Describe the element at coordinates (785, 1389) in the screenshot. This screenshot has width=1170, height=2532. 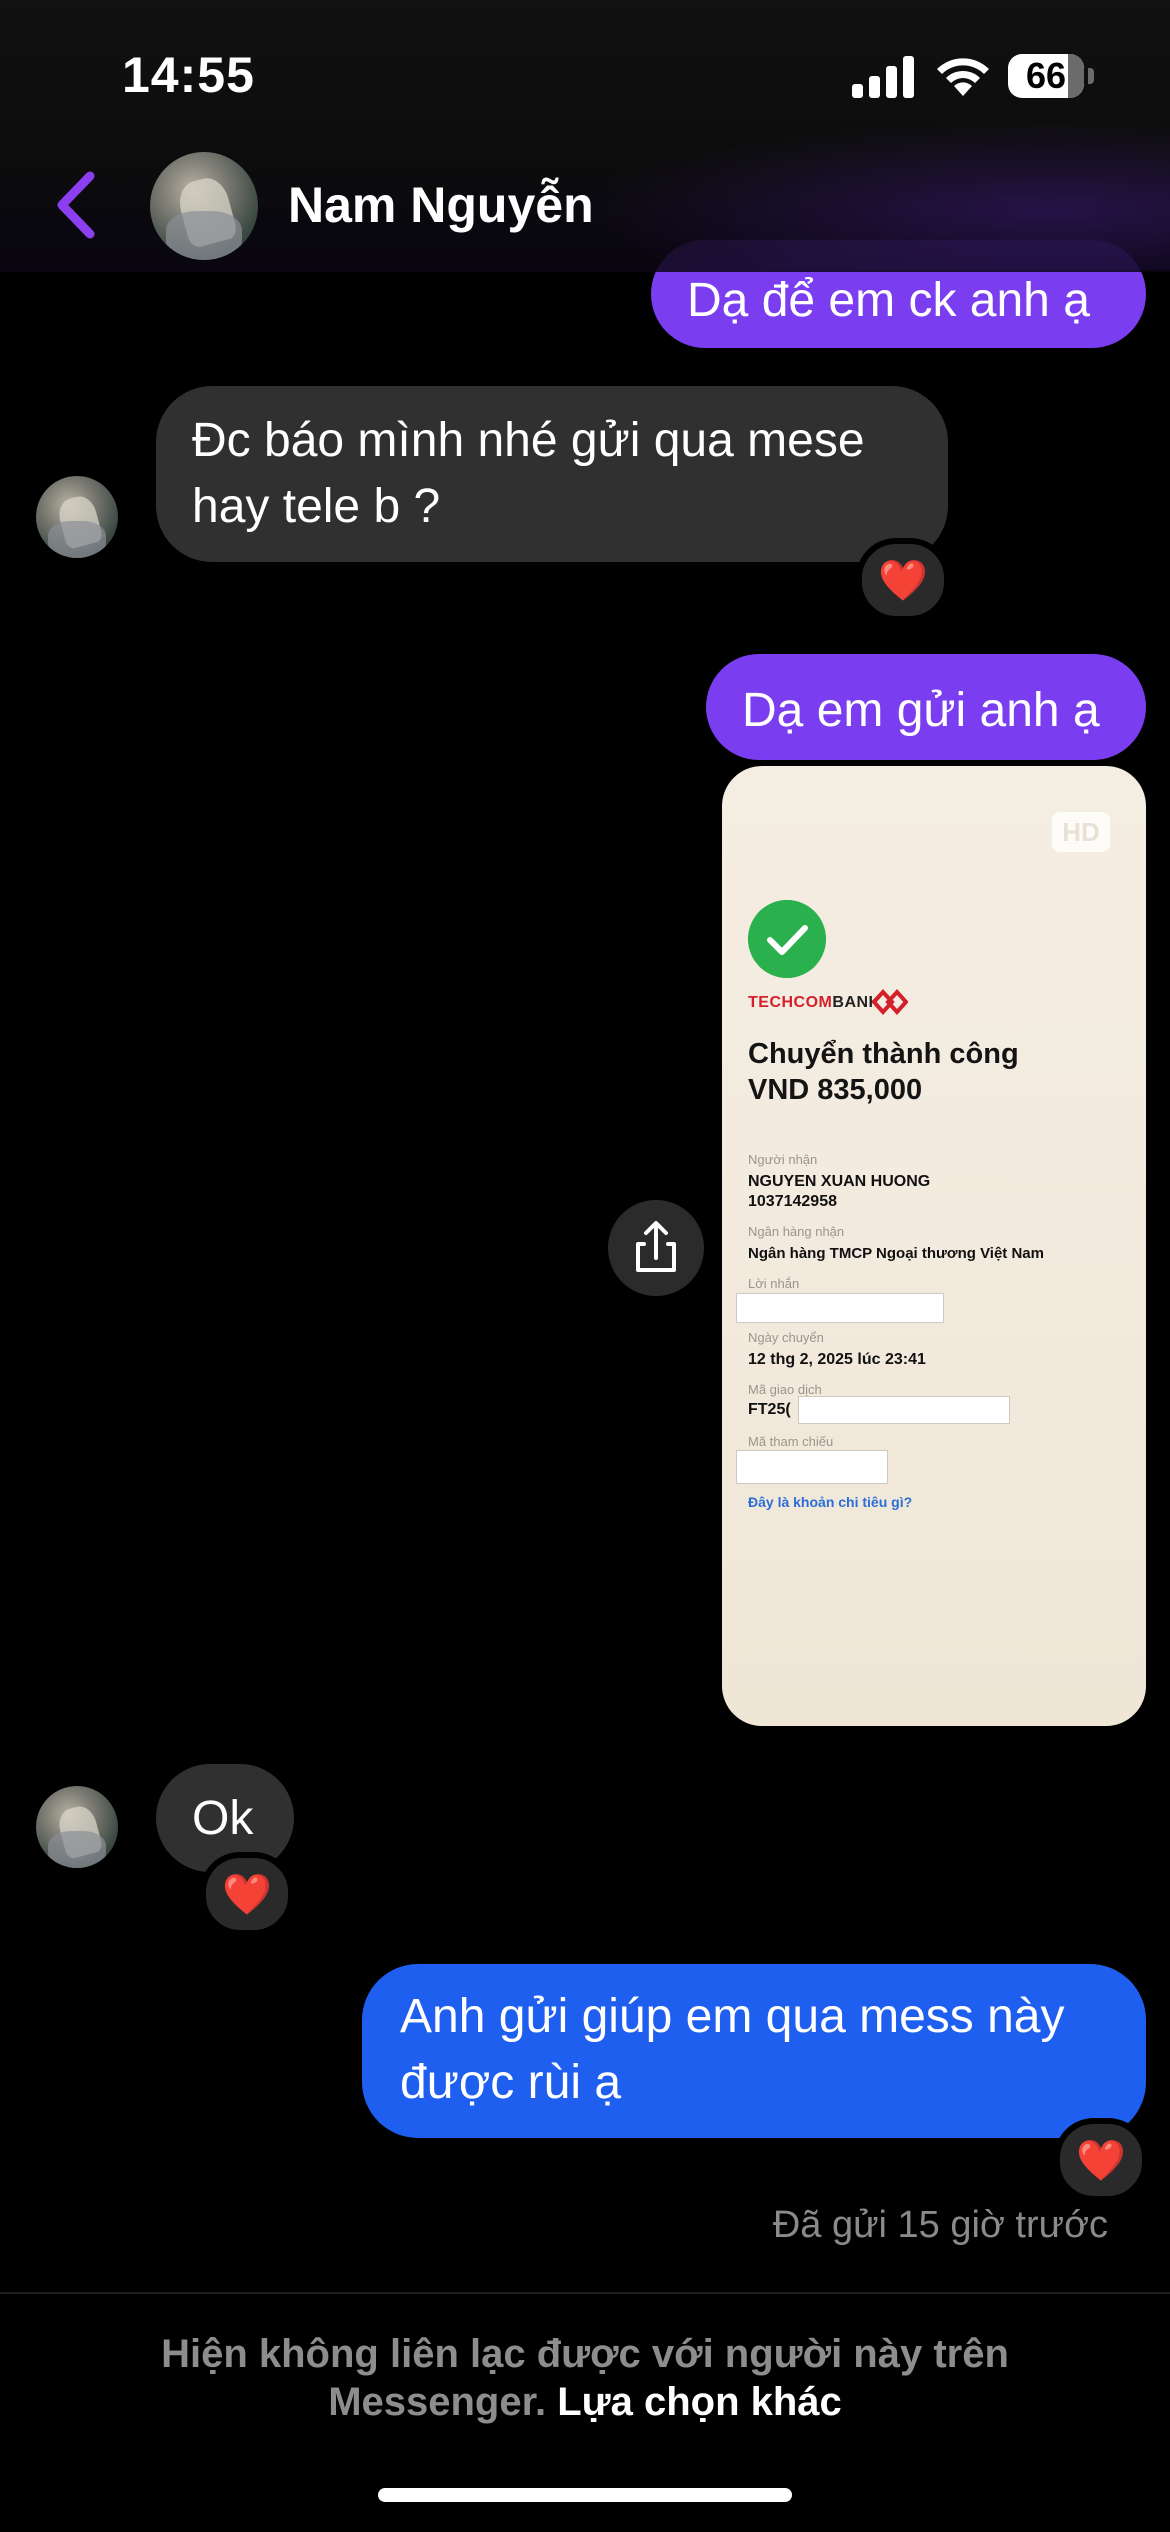
I see `txn-label: Mã giao dịch` at that location.